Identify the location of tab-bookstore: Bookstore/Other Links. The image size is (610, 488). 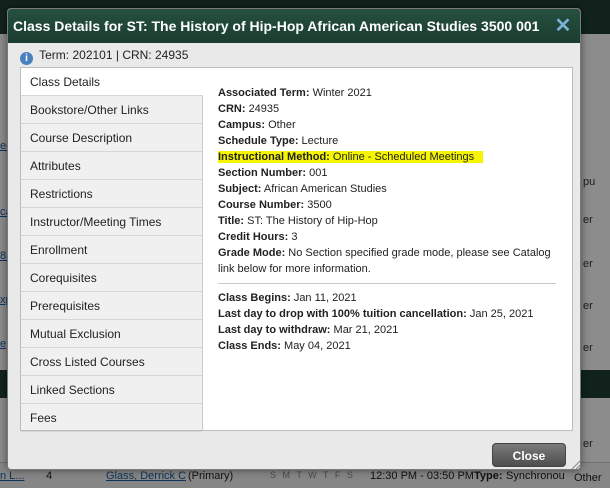
(111, 110).